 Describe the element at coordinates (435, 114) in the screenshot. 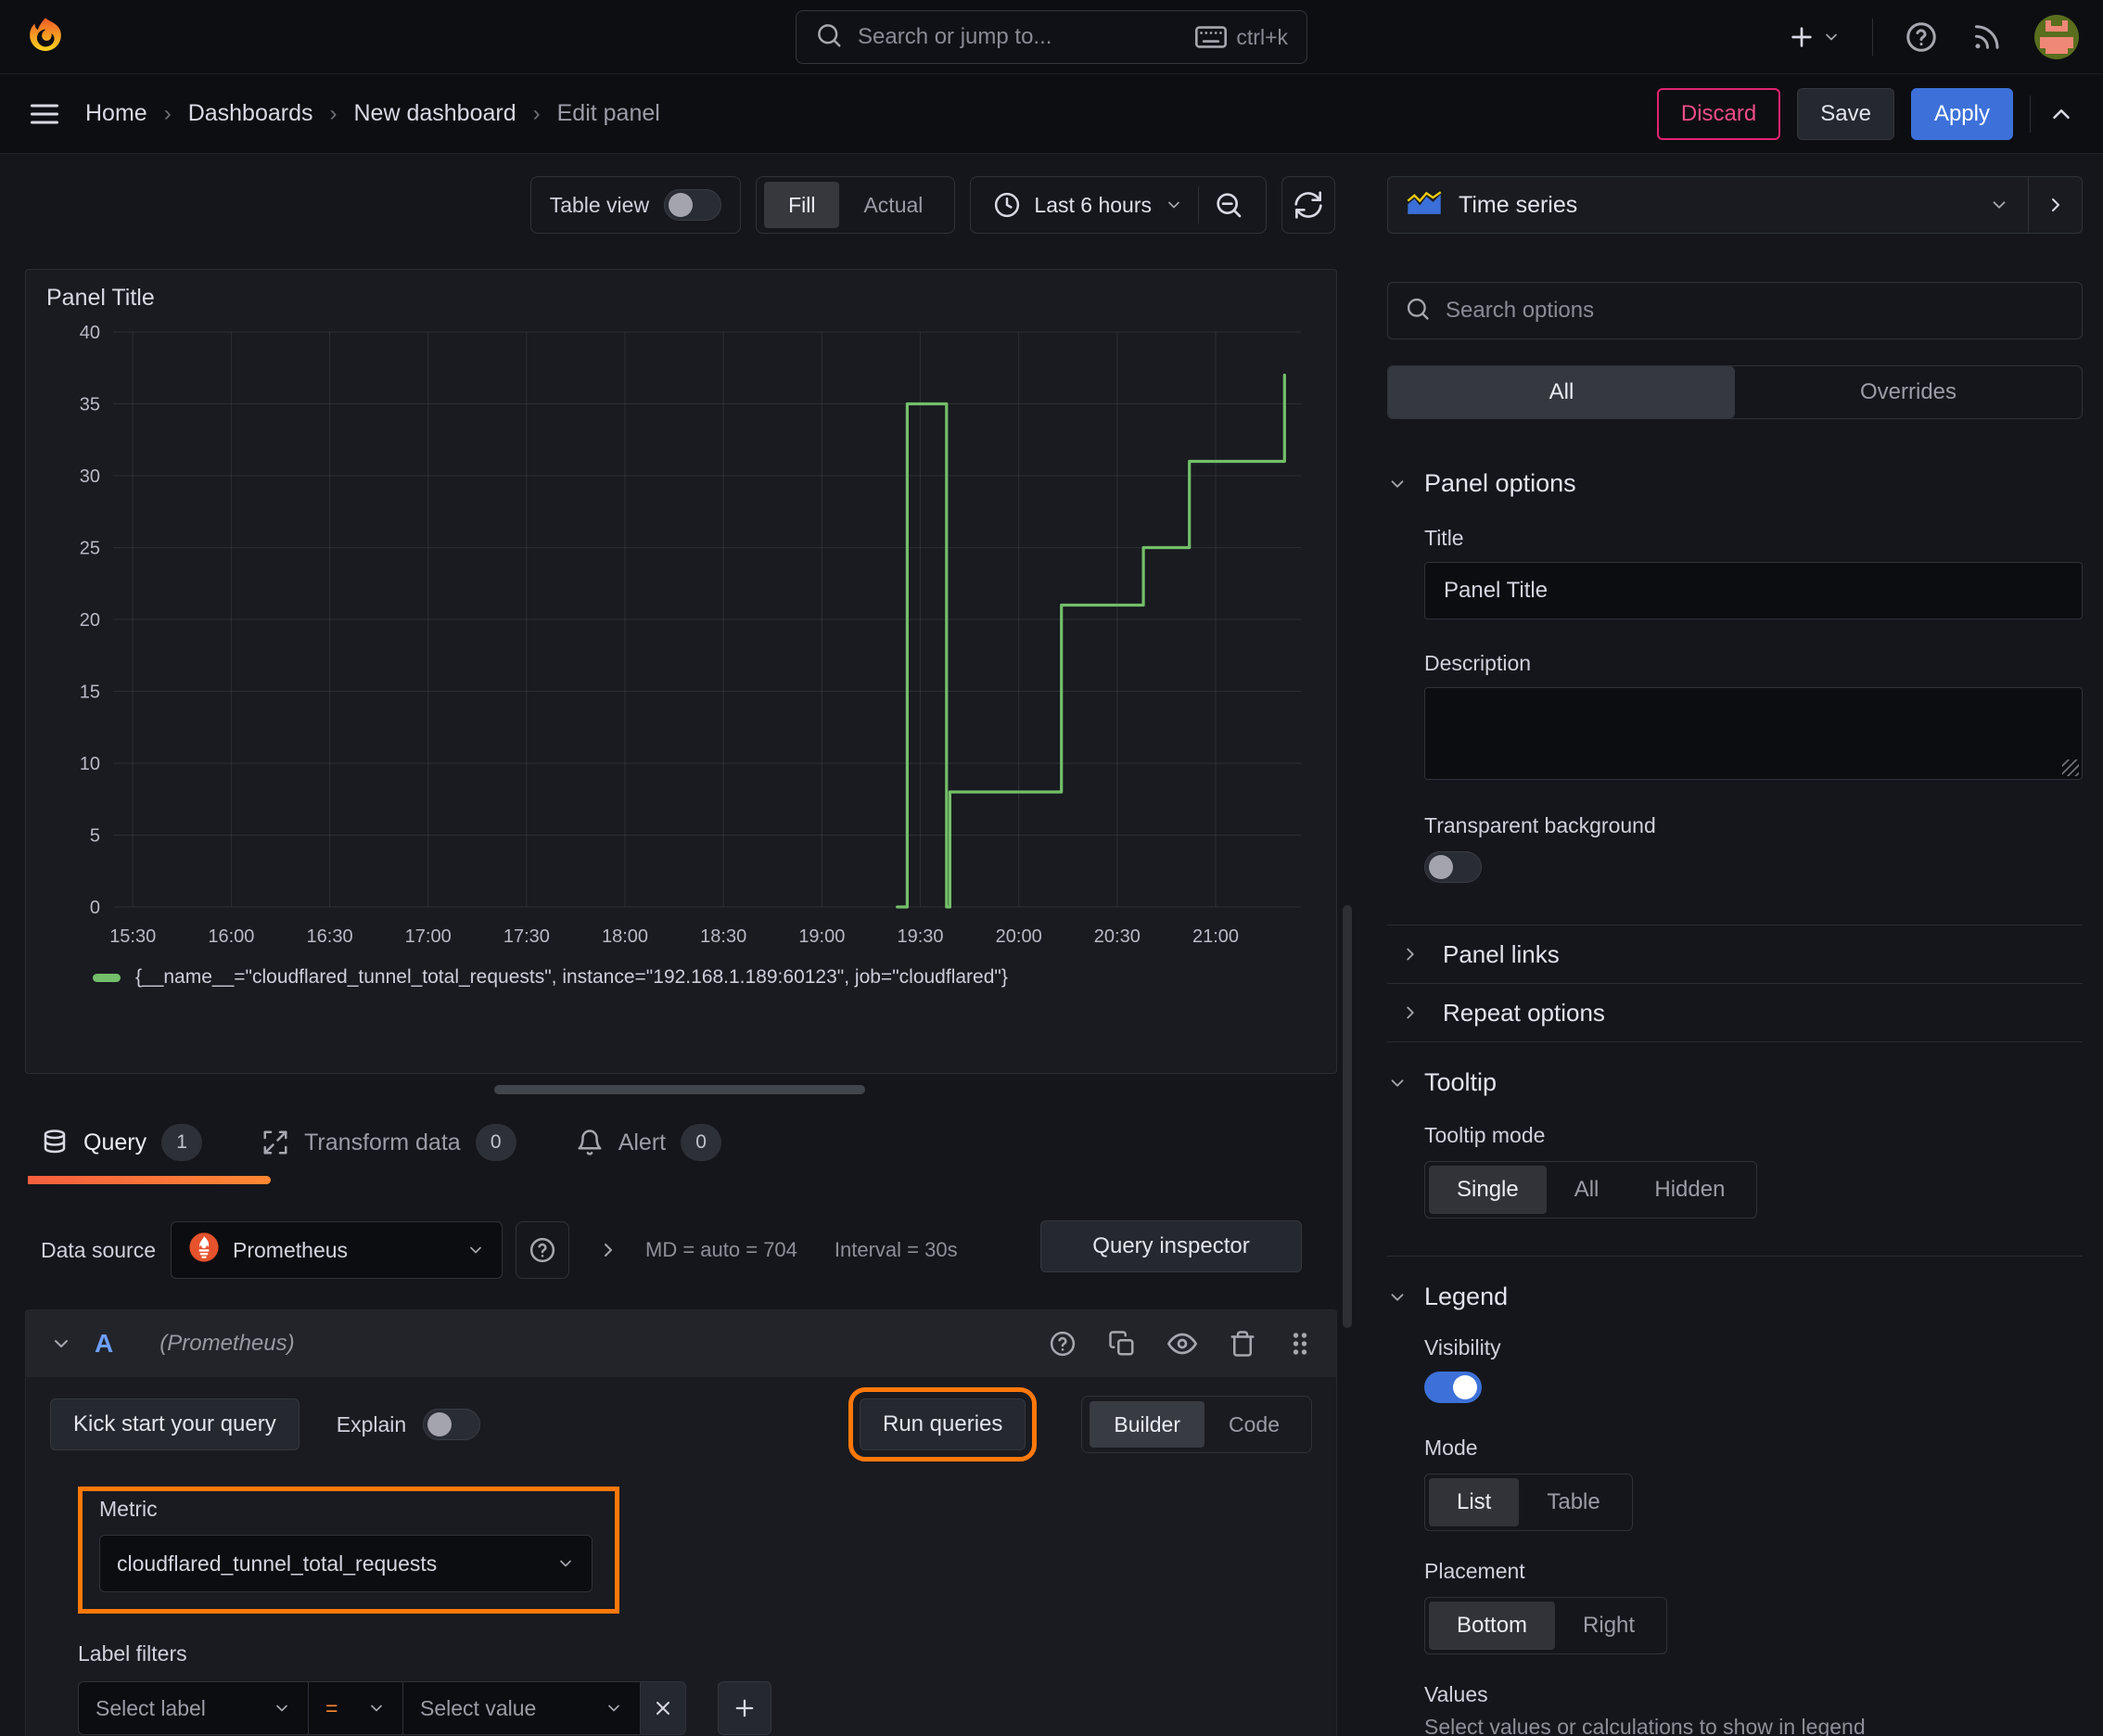

I see `breadcrumb-new-dashboard: New dashboard` at that location.